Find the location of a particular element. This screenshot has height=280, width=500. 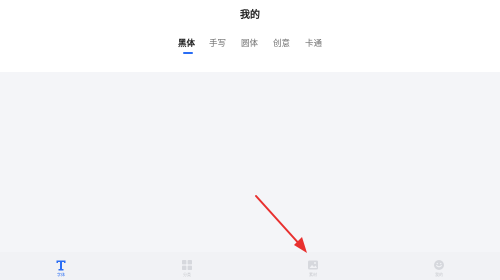

font-icon is located at coordinates (61, 265).